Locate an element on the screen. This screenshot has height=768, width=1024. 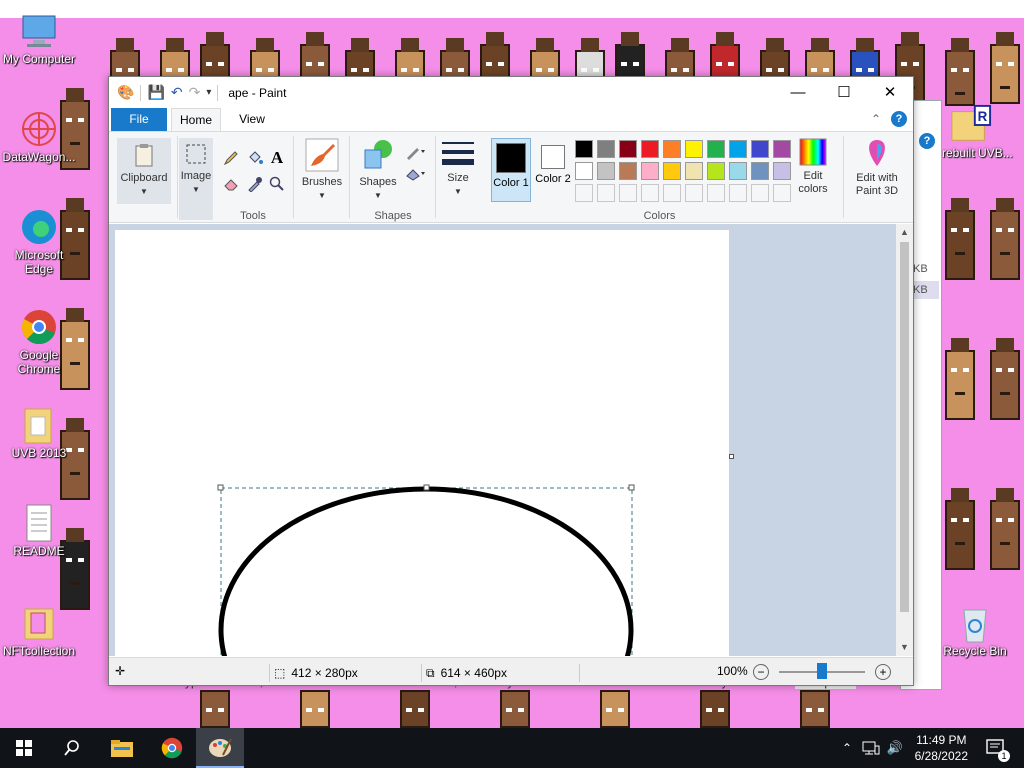
paint-app-icon: 🎨 is located at coordinates (125, 92).